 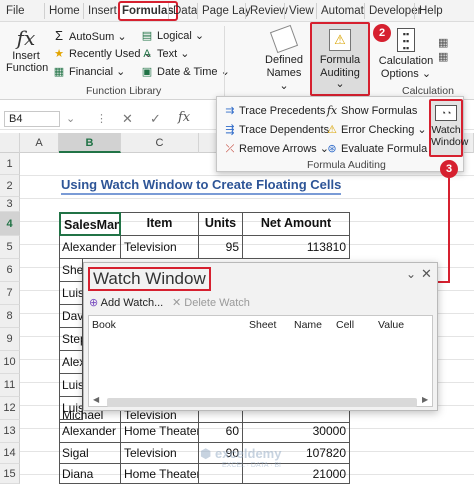 What do you see at coordinates (10, 247) in the screenshot?
I see `row-header: 5` at bounding box center [10, 247].